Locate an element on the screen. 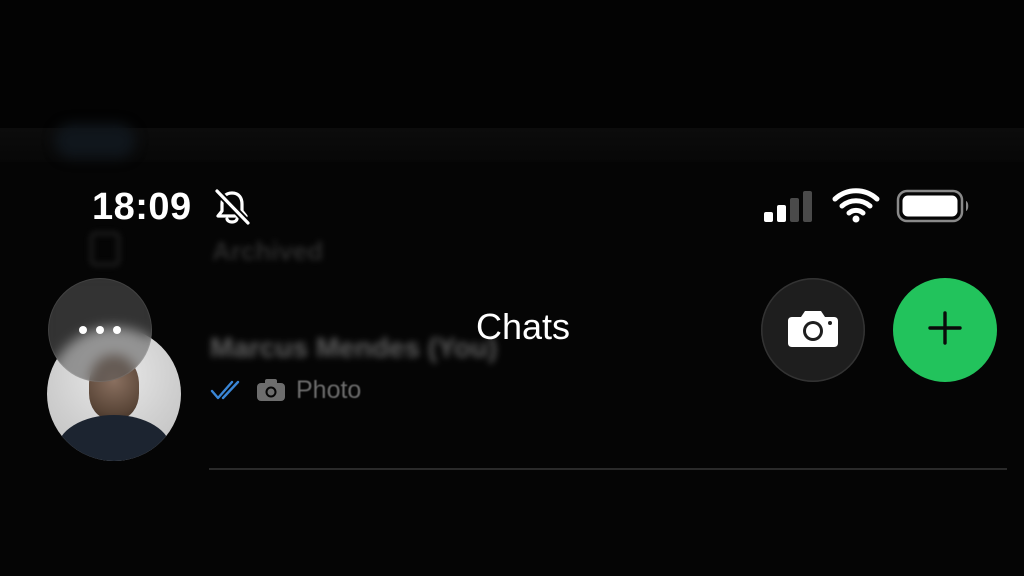  more-button is located at coordinates (100, 330).